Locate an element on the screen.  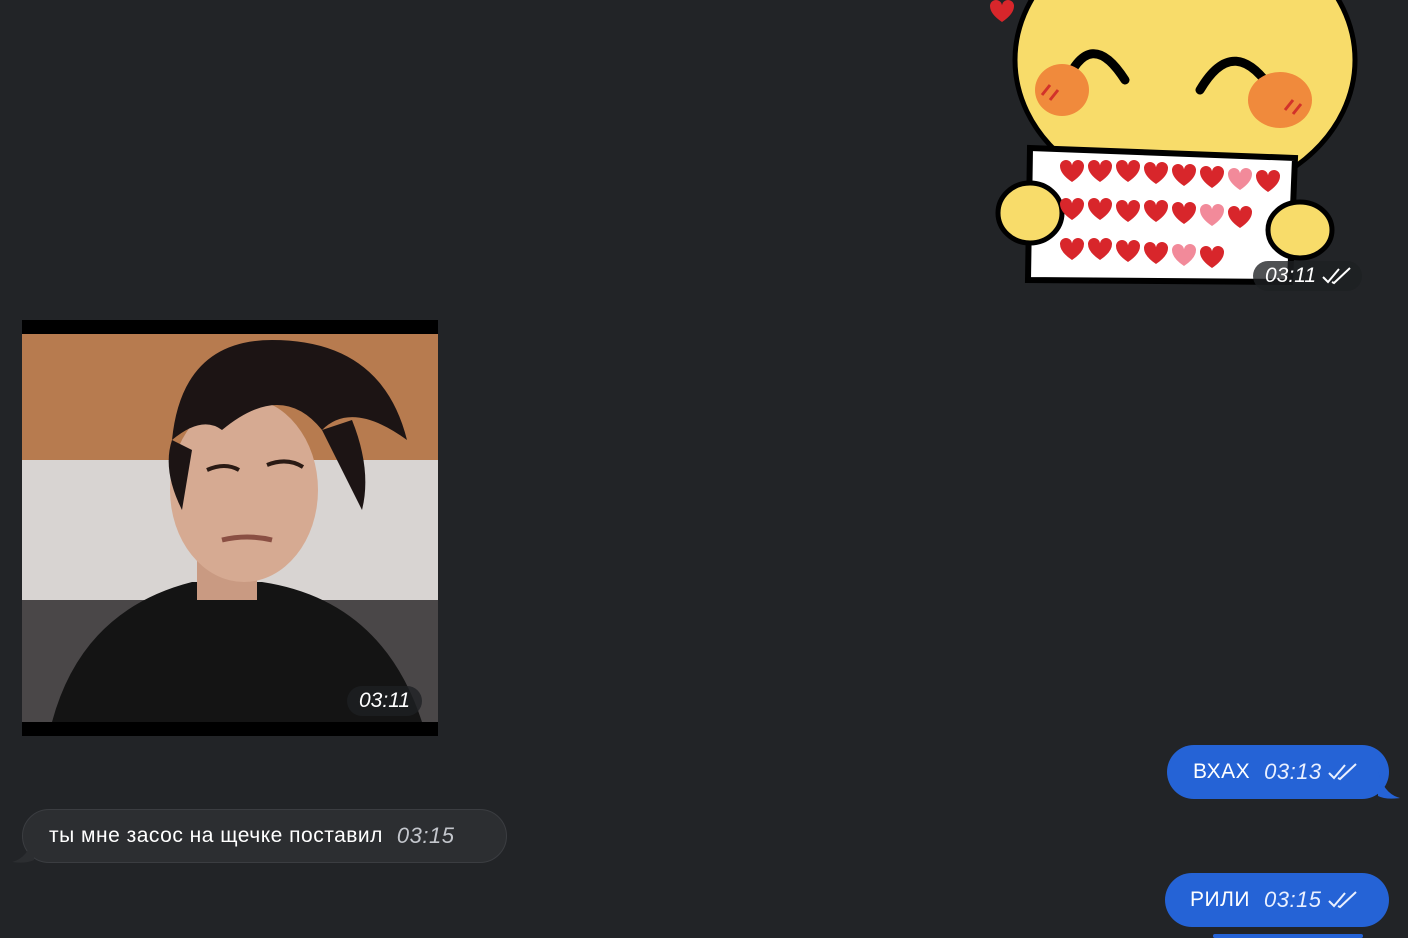
photo-time-badge: 03:11 is located at coordinates (384, 701).